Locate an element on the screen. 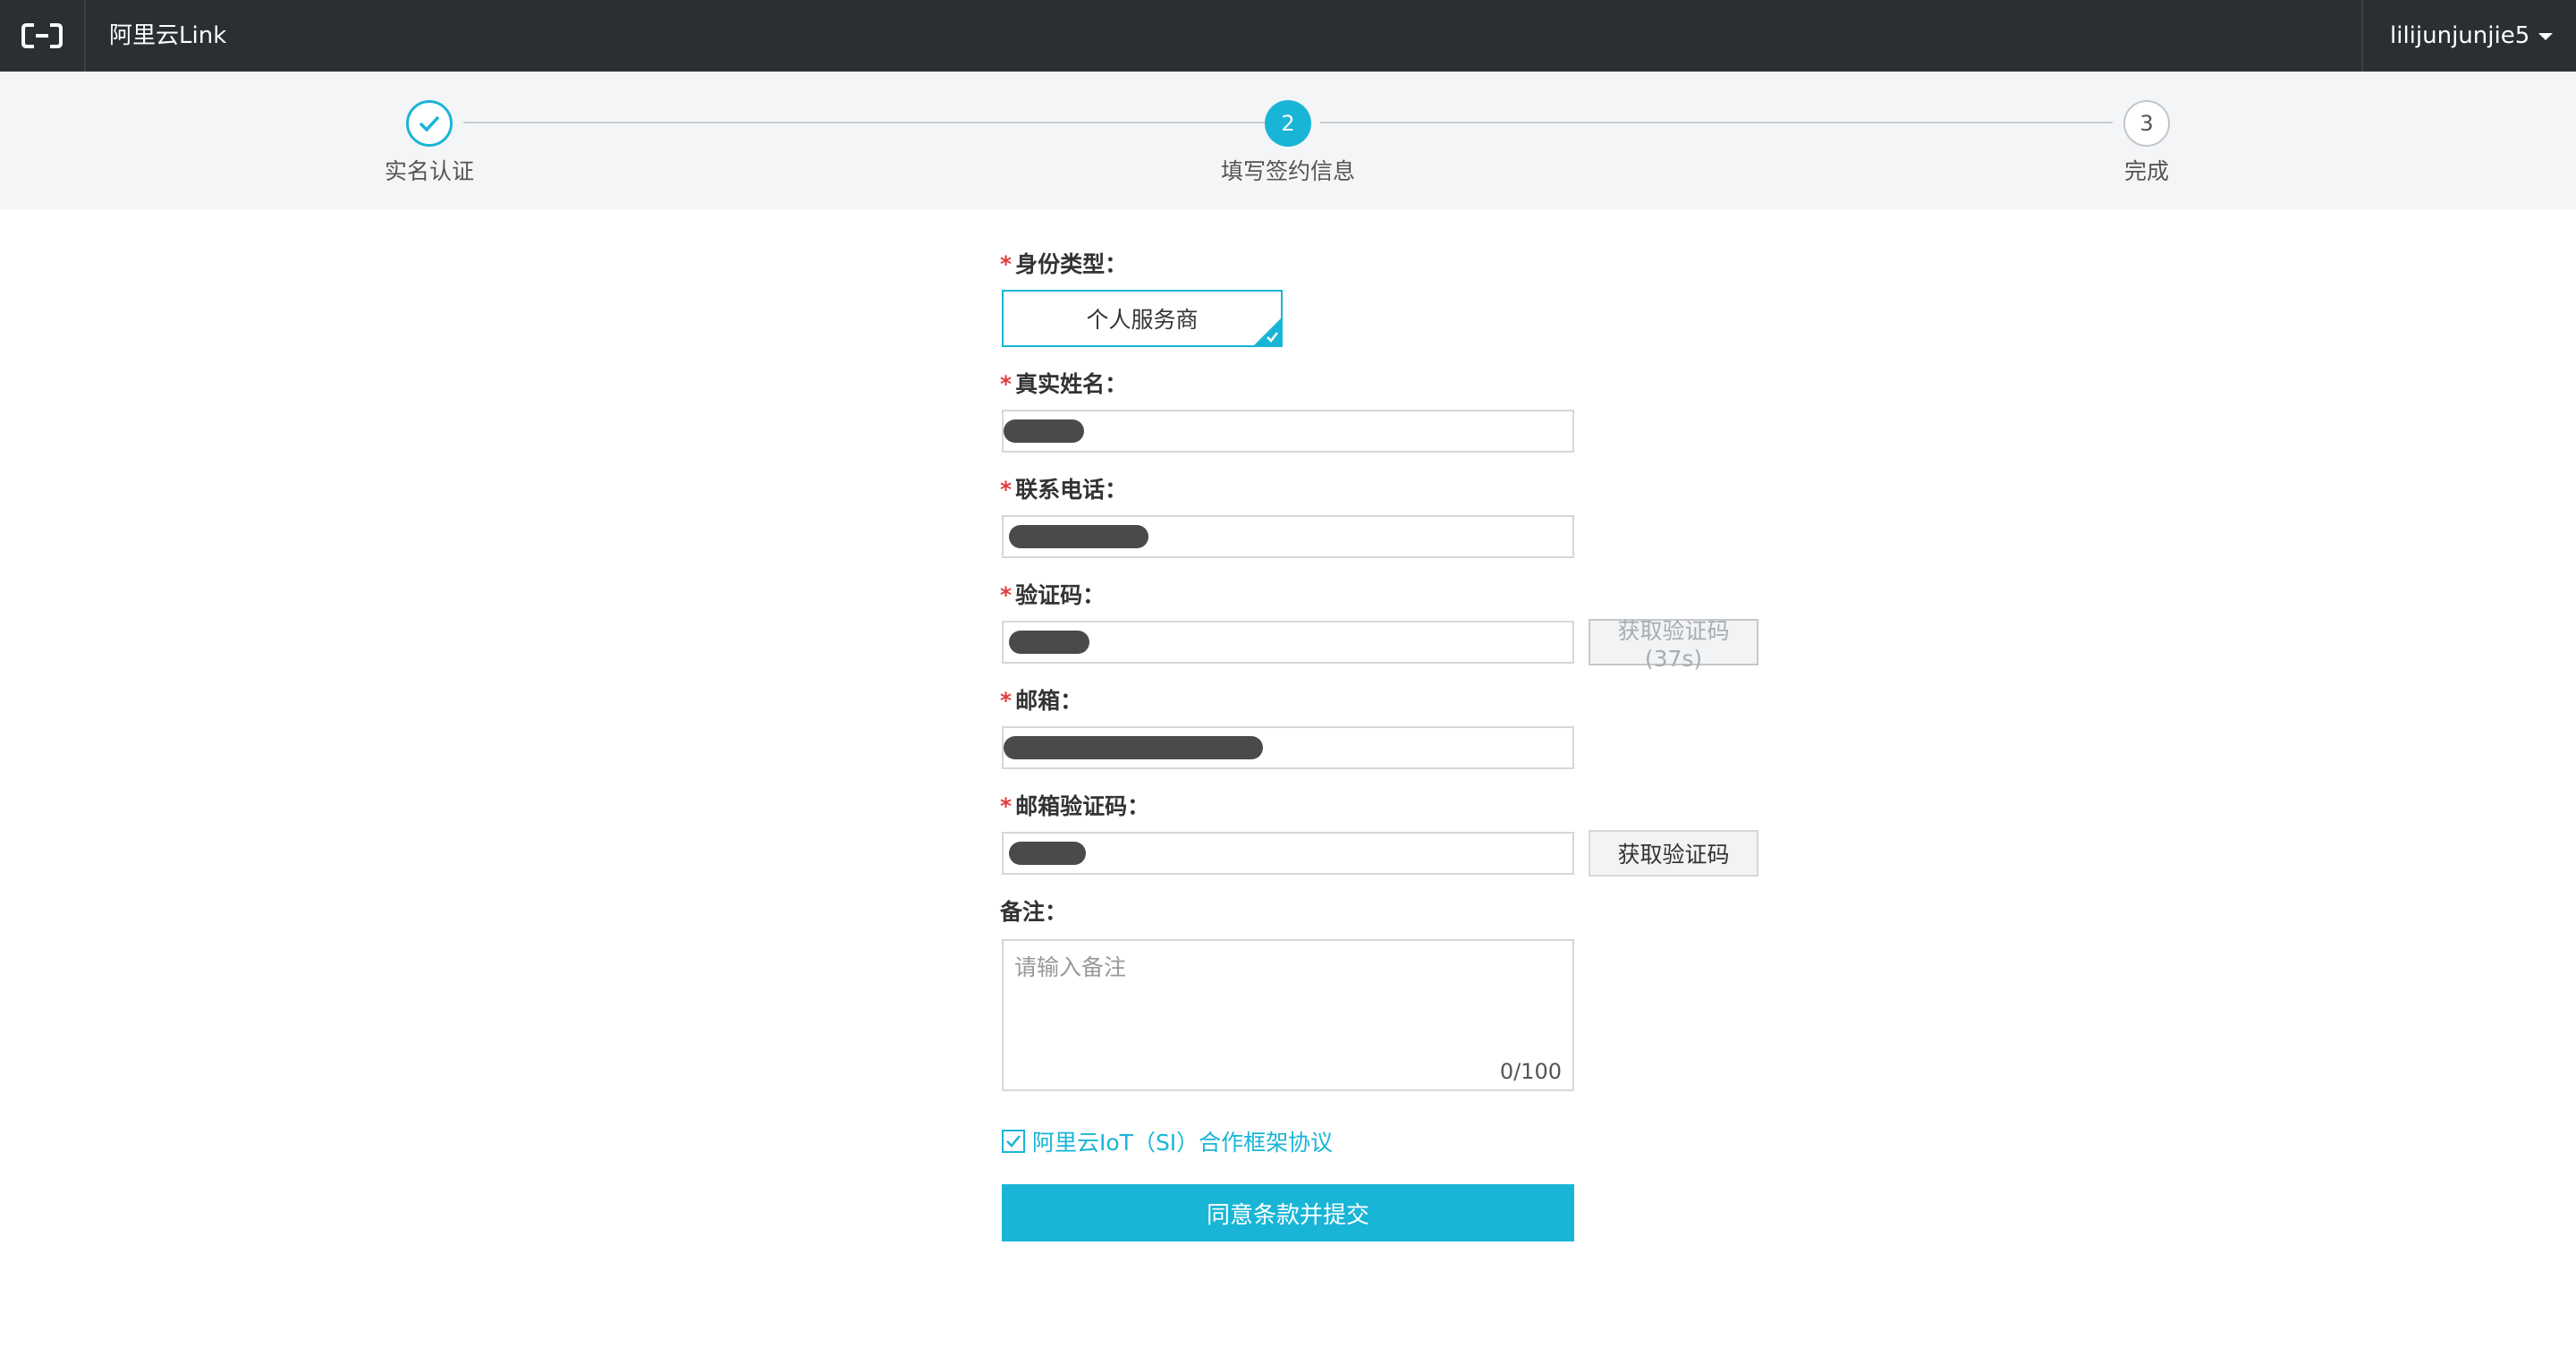 The image size is (2576, 1347). phone-input is located at coordinates (1288, 536).